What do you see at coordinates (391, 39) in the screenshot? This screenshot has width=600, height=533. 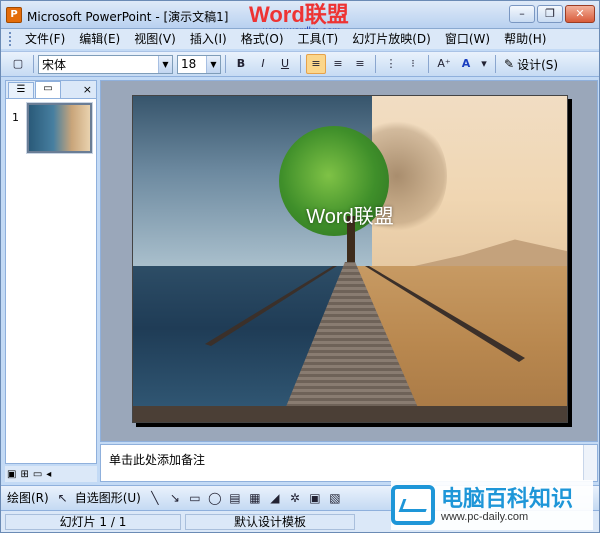 I see `menu-slideshow: 幻灯片放映(D)` at bounding box center [391, 39].